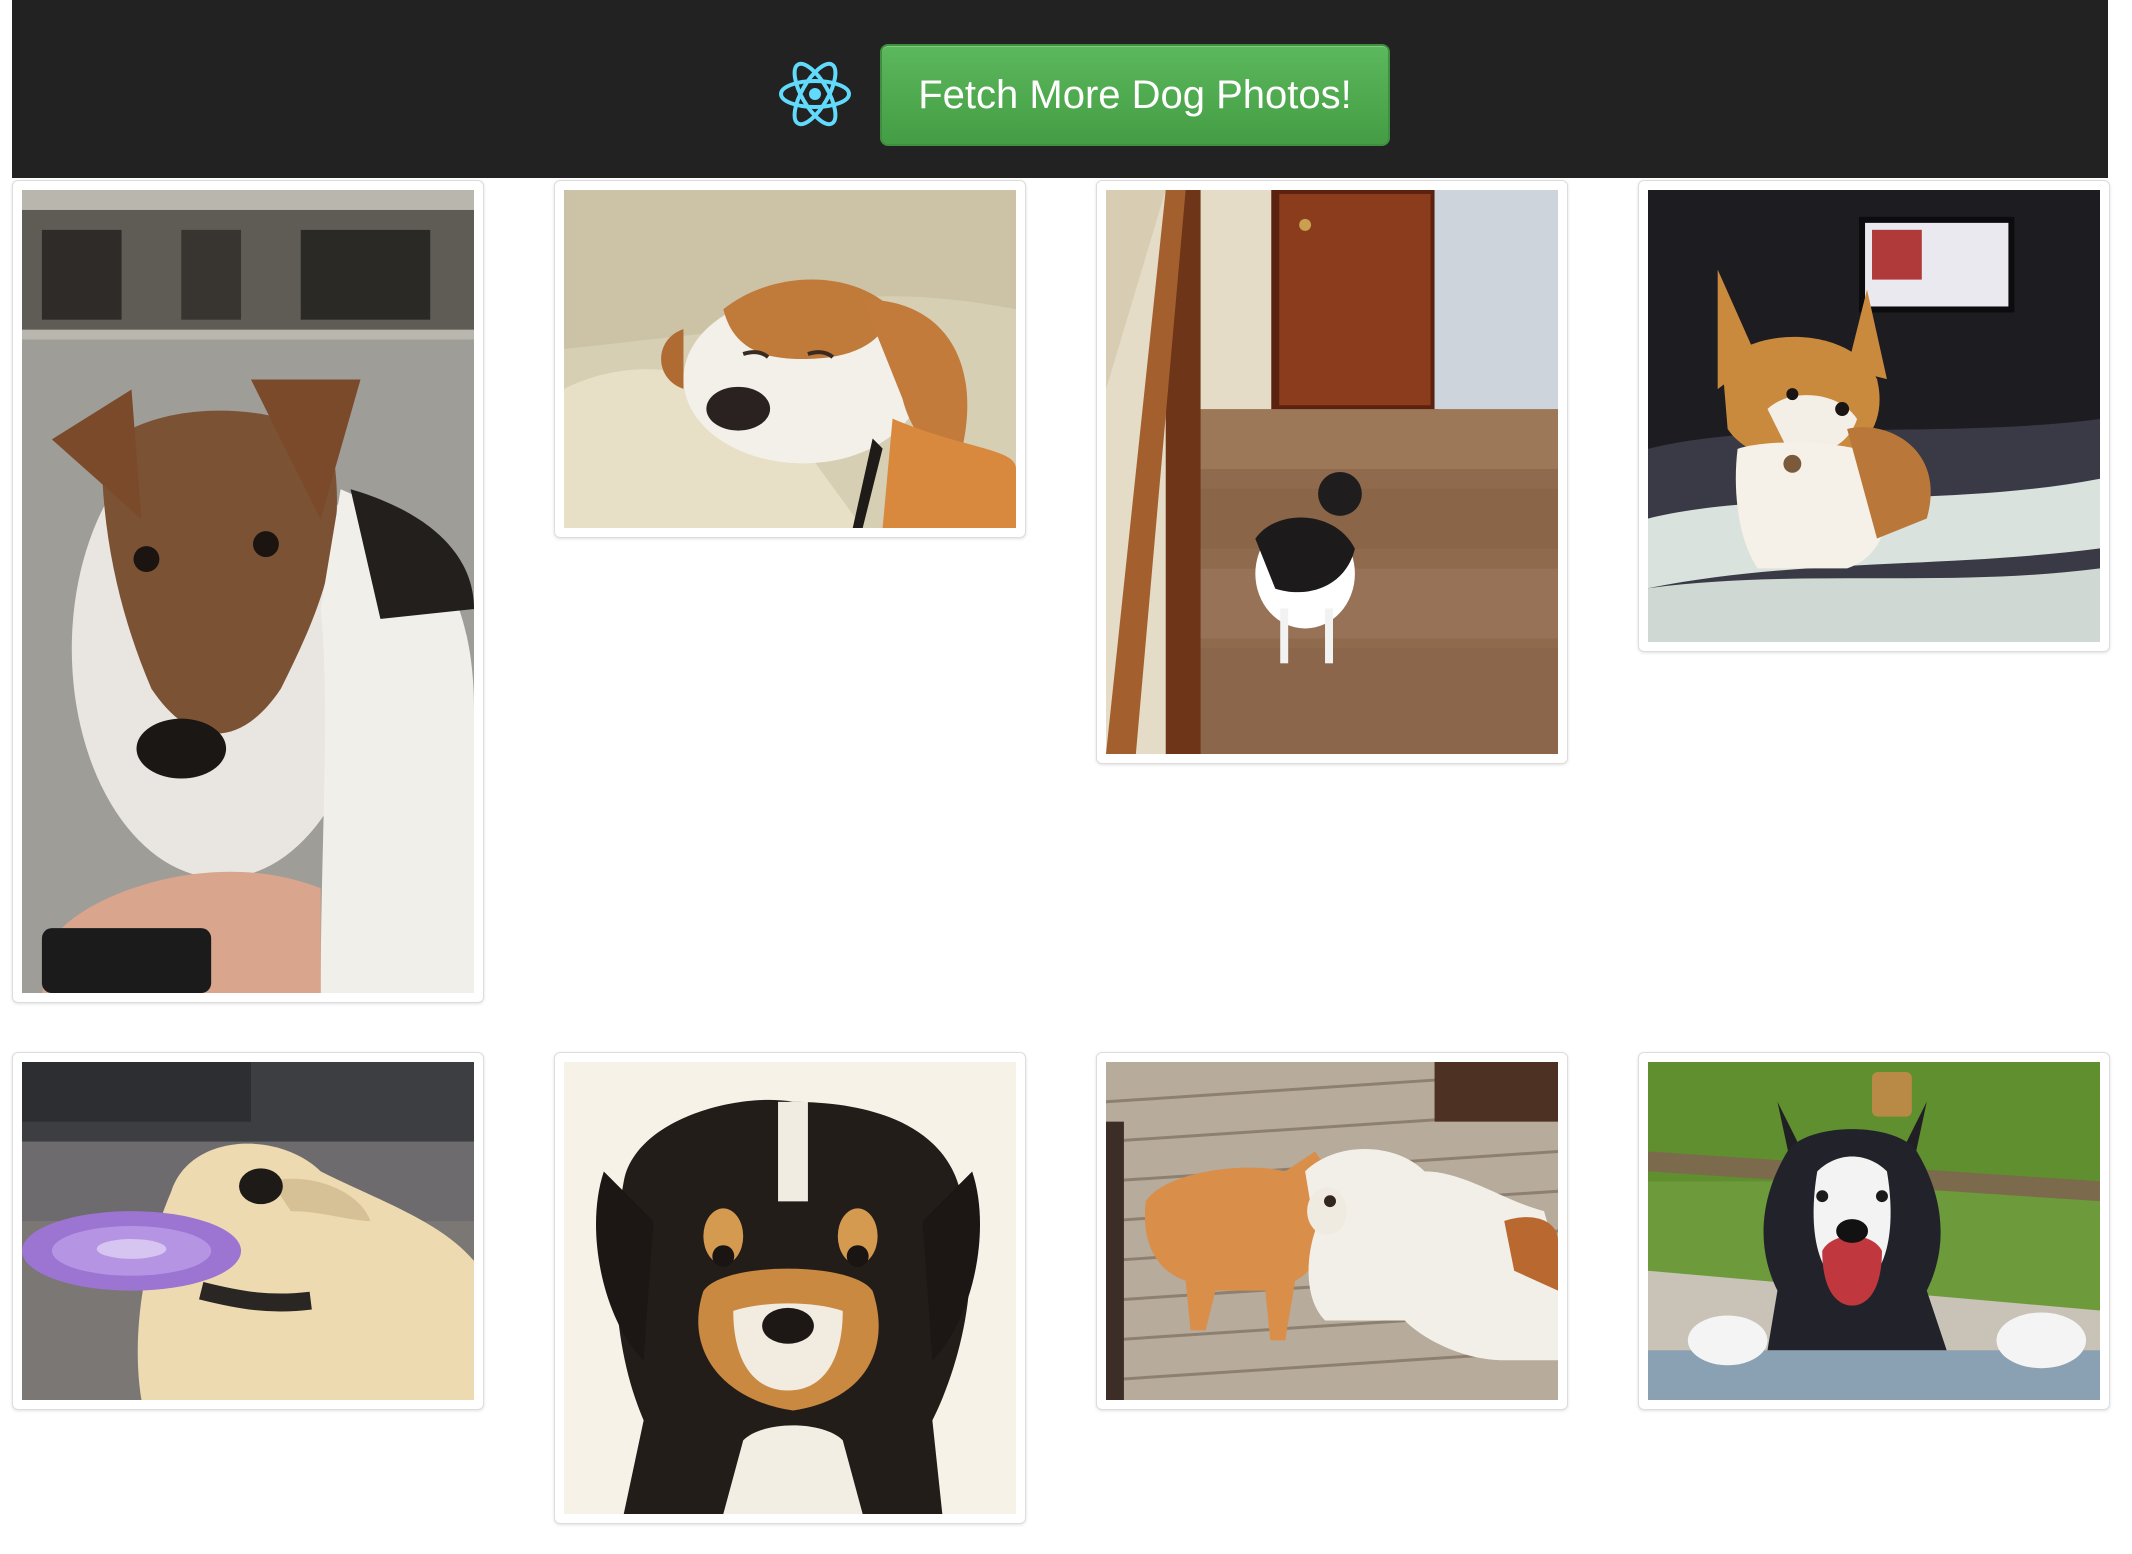 Image resolution: width=2132 pixels, height=1554 pixels. Describe the element at coordinates (815, 94) in the screenshot. I see `react-atom-icon` at that location.